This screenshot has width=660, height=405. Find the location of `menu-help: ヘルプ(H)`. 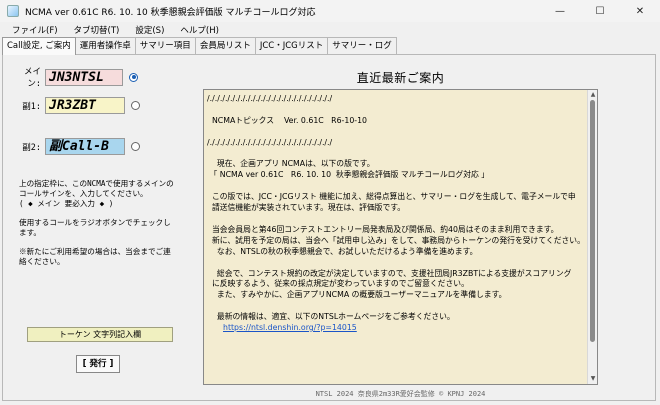

menu-help: ヘルプ(H) is located at coordinates (199, 30).